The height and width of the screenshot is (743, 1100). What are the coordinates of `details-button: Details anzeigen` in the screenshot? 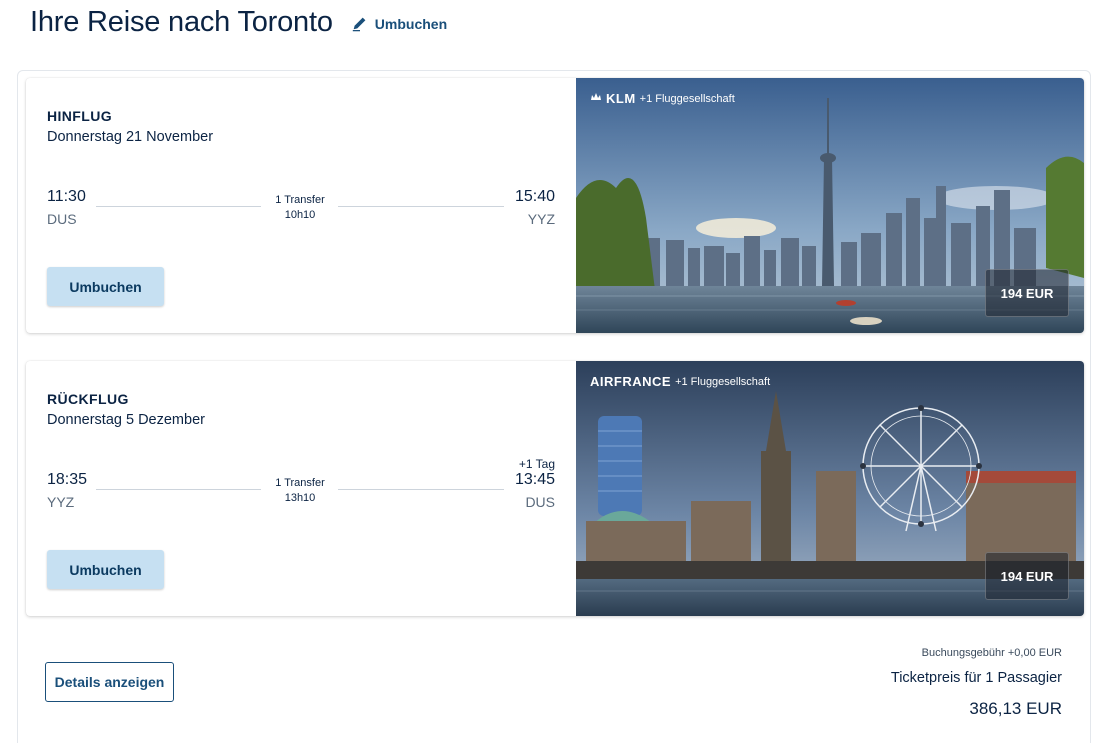 It's located at (109, 682).